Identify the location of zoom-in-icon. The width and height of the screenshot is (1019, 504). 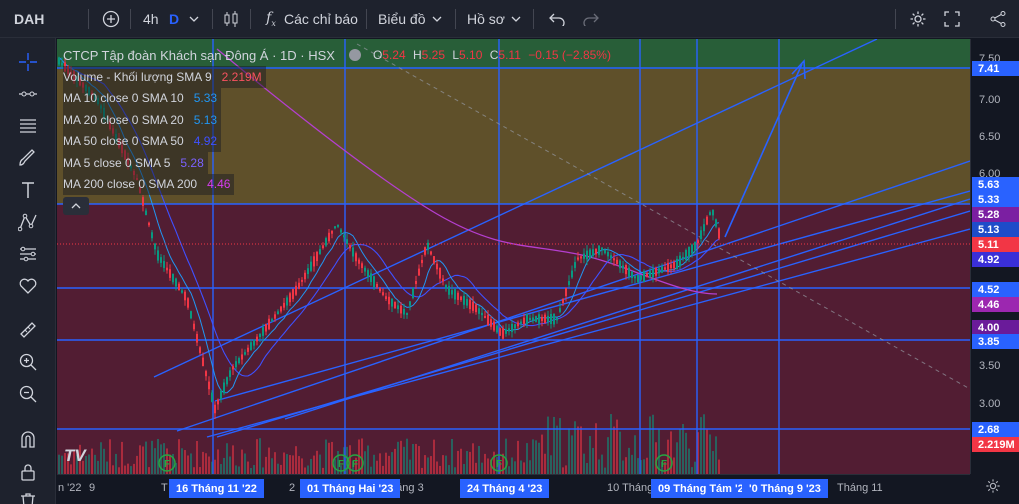
(28, 362).